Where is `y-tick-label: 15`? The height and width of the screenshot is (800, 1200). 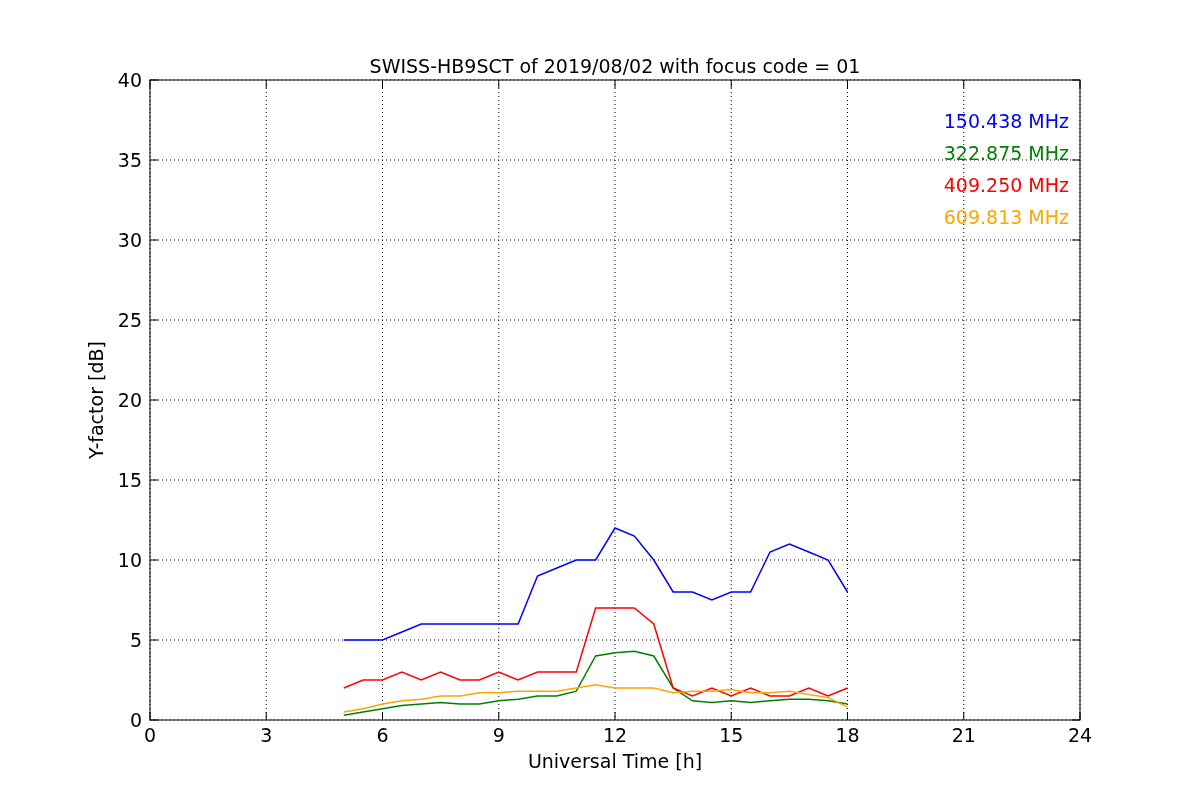 y-tick-label: 15 is located at coordinates (129, 480).